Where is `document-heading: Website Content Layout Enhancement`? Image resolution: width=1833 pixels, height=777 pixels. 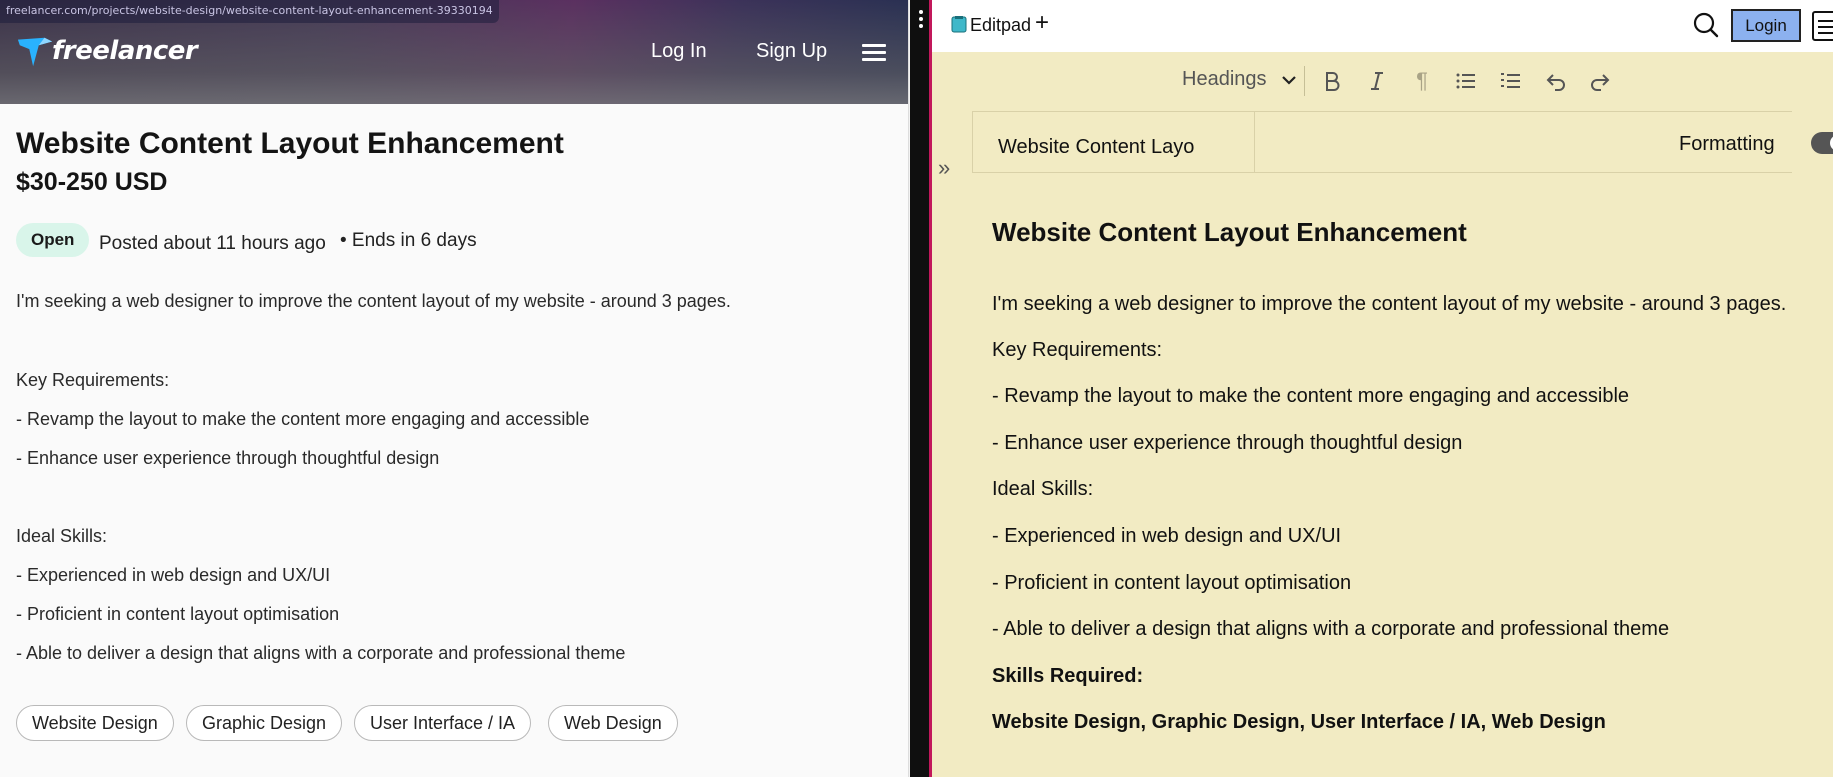
document-heading: Website Content Layout Enhancement is located at coordinates (1229, 232).